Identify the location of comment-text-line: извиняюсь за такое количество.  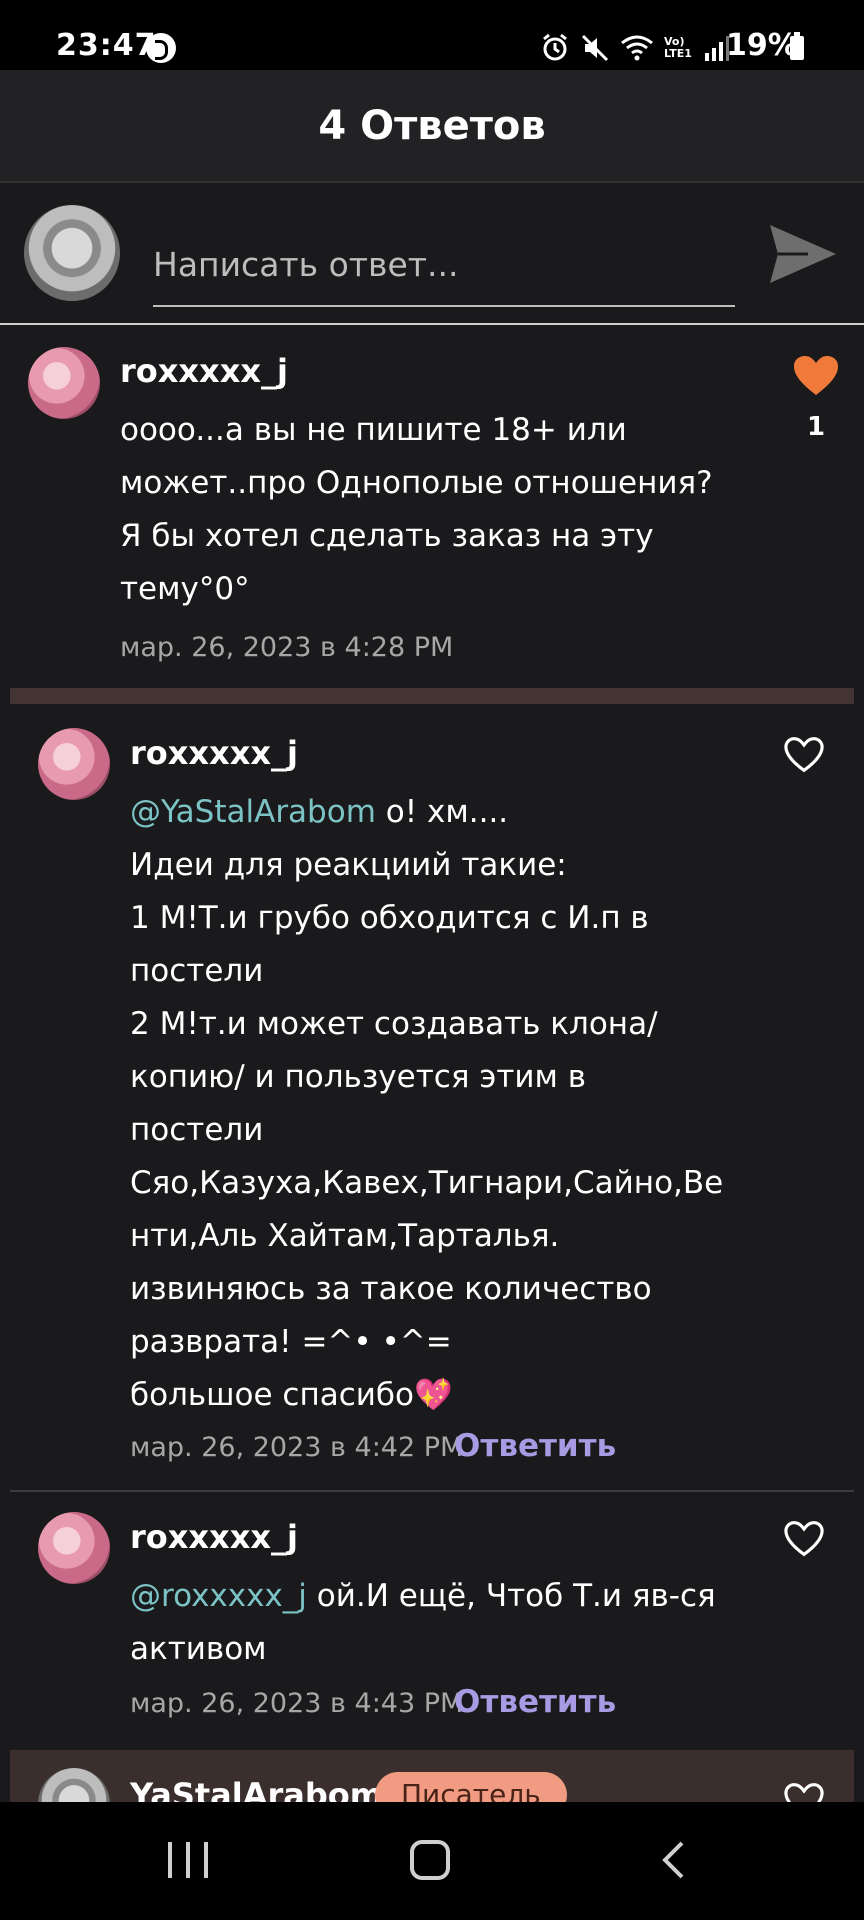
(391, 1289).